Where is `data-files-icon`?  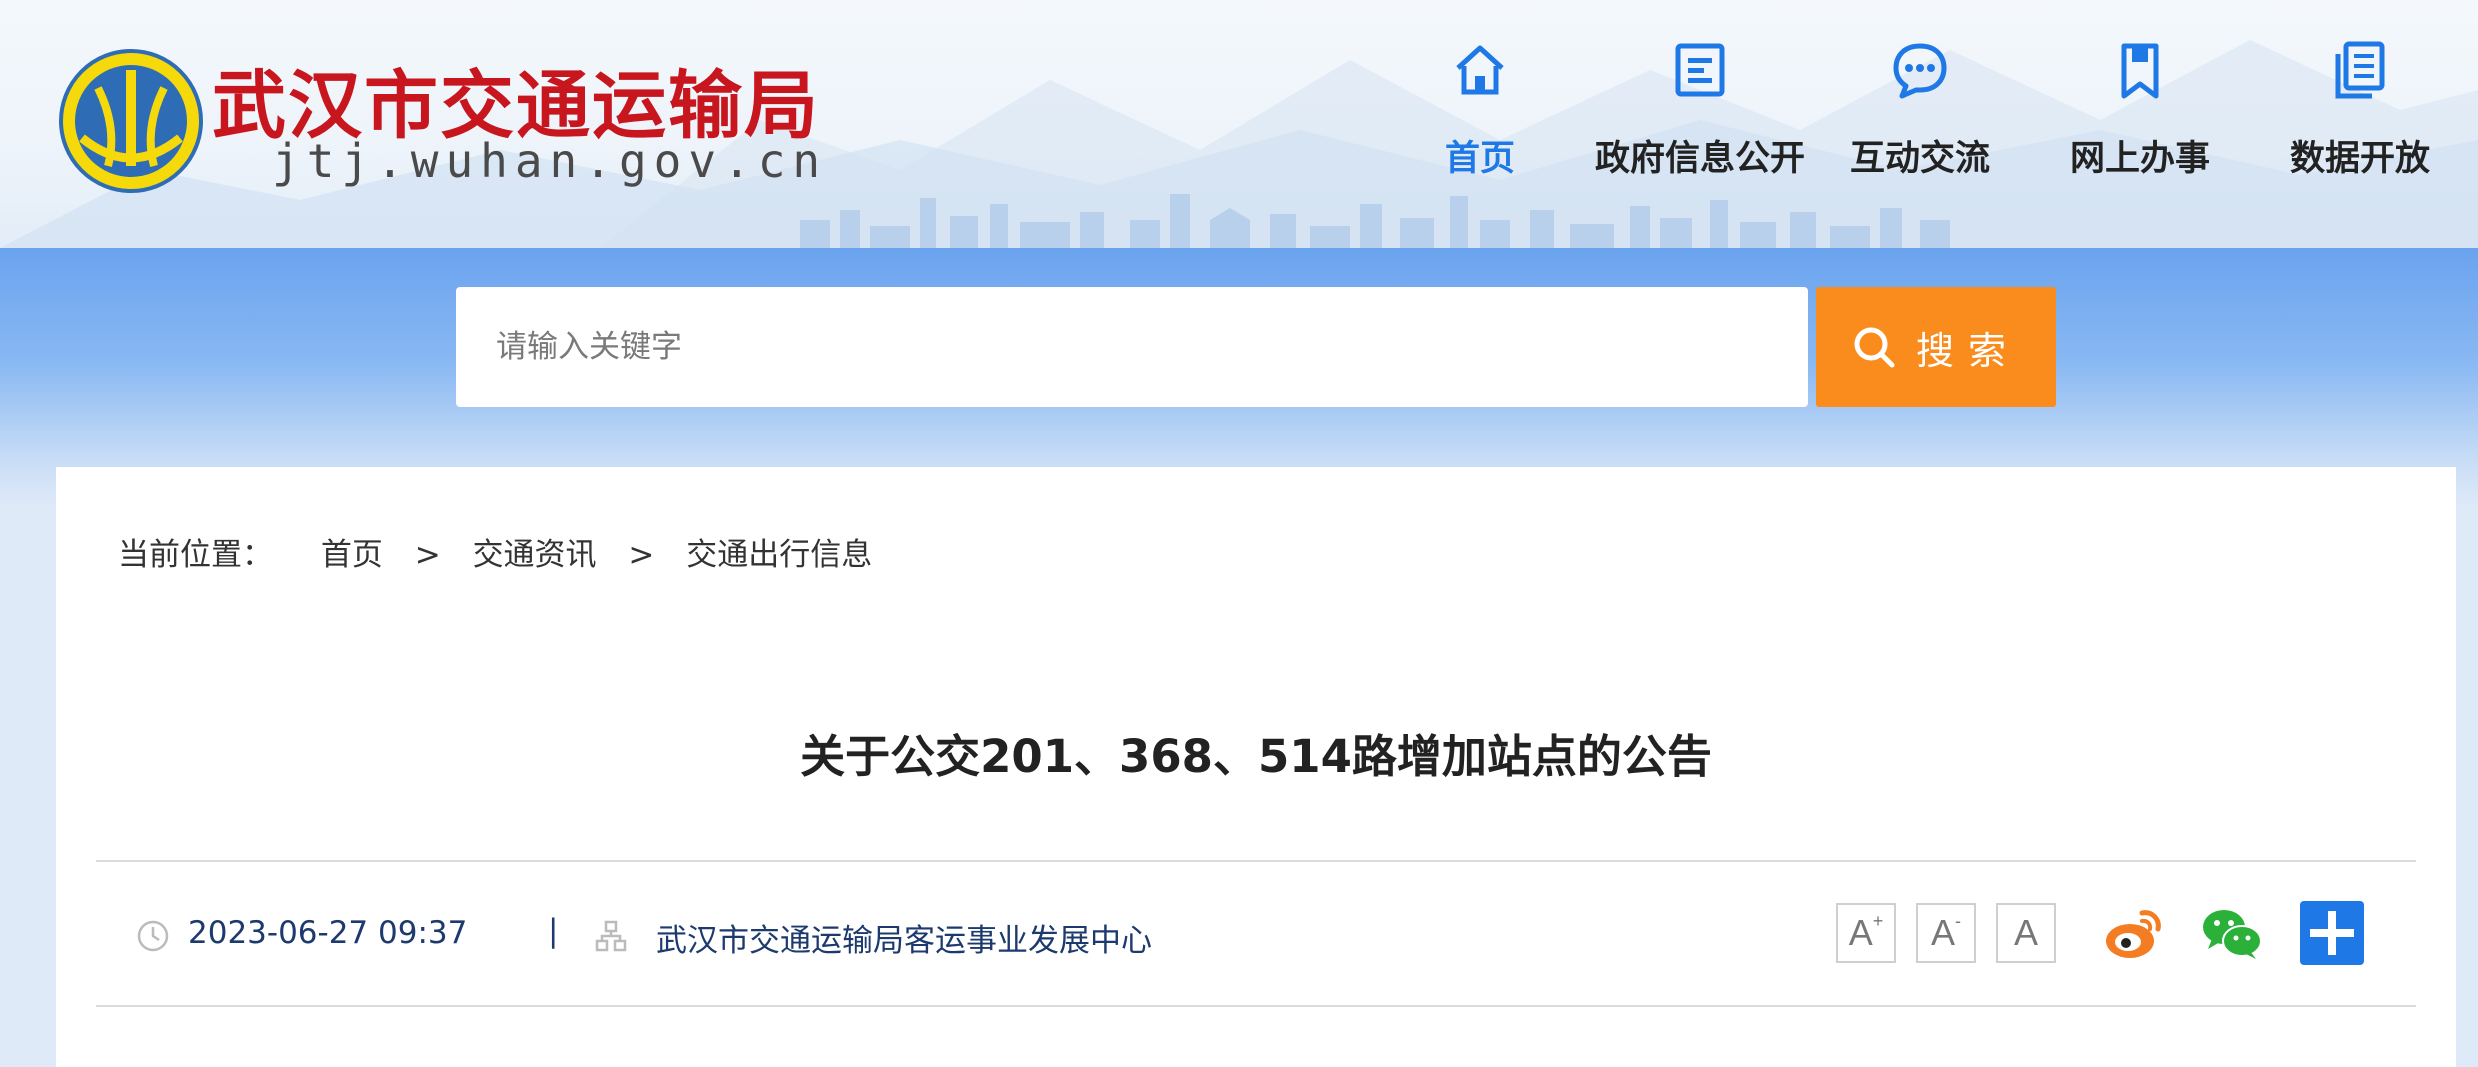
data-files-icon is located at coordinates (2360, 70).